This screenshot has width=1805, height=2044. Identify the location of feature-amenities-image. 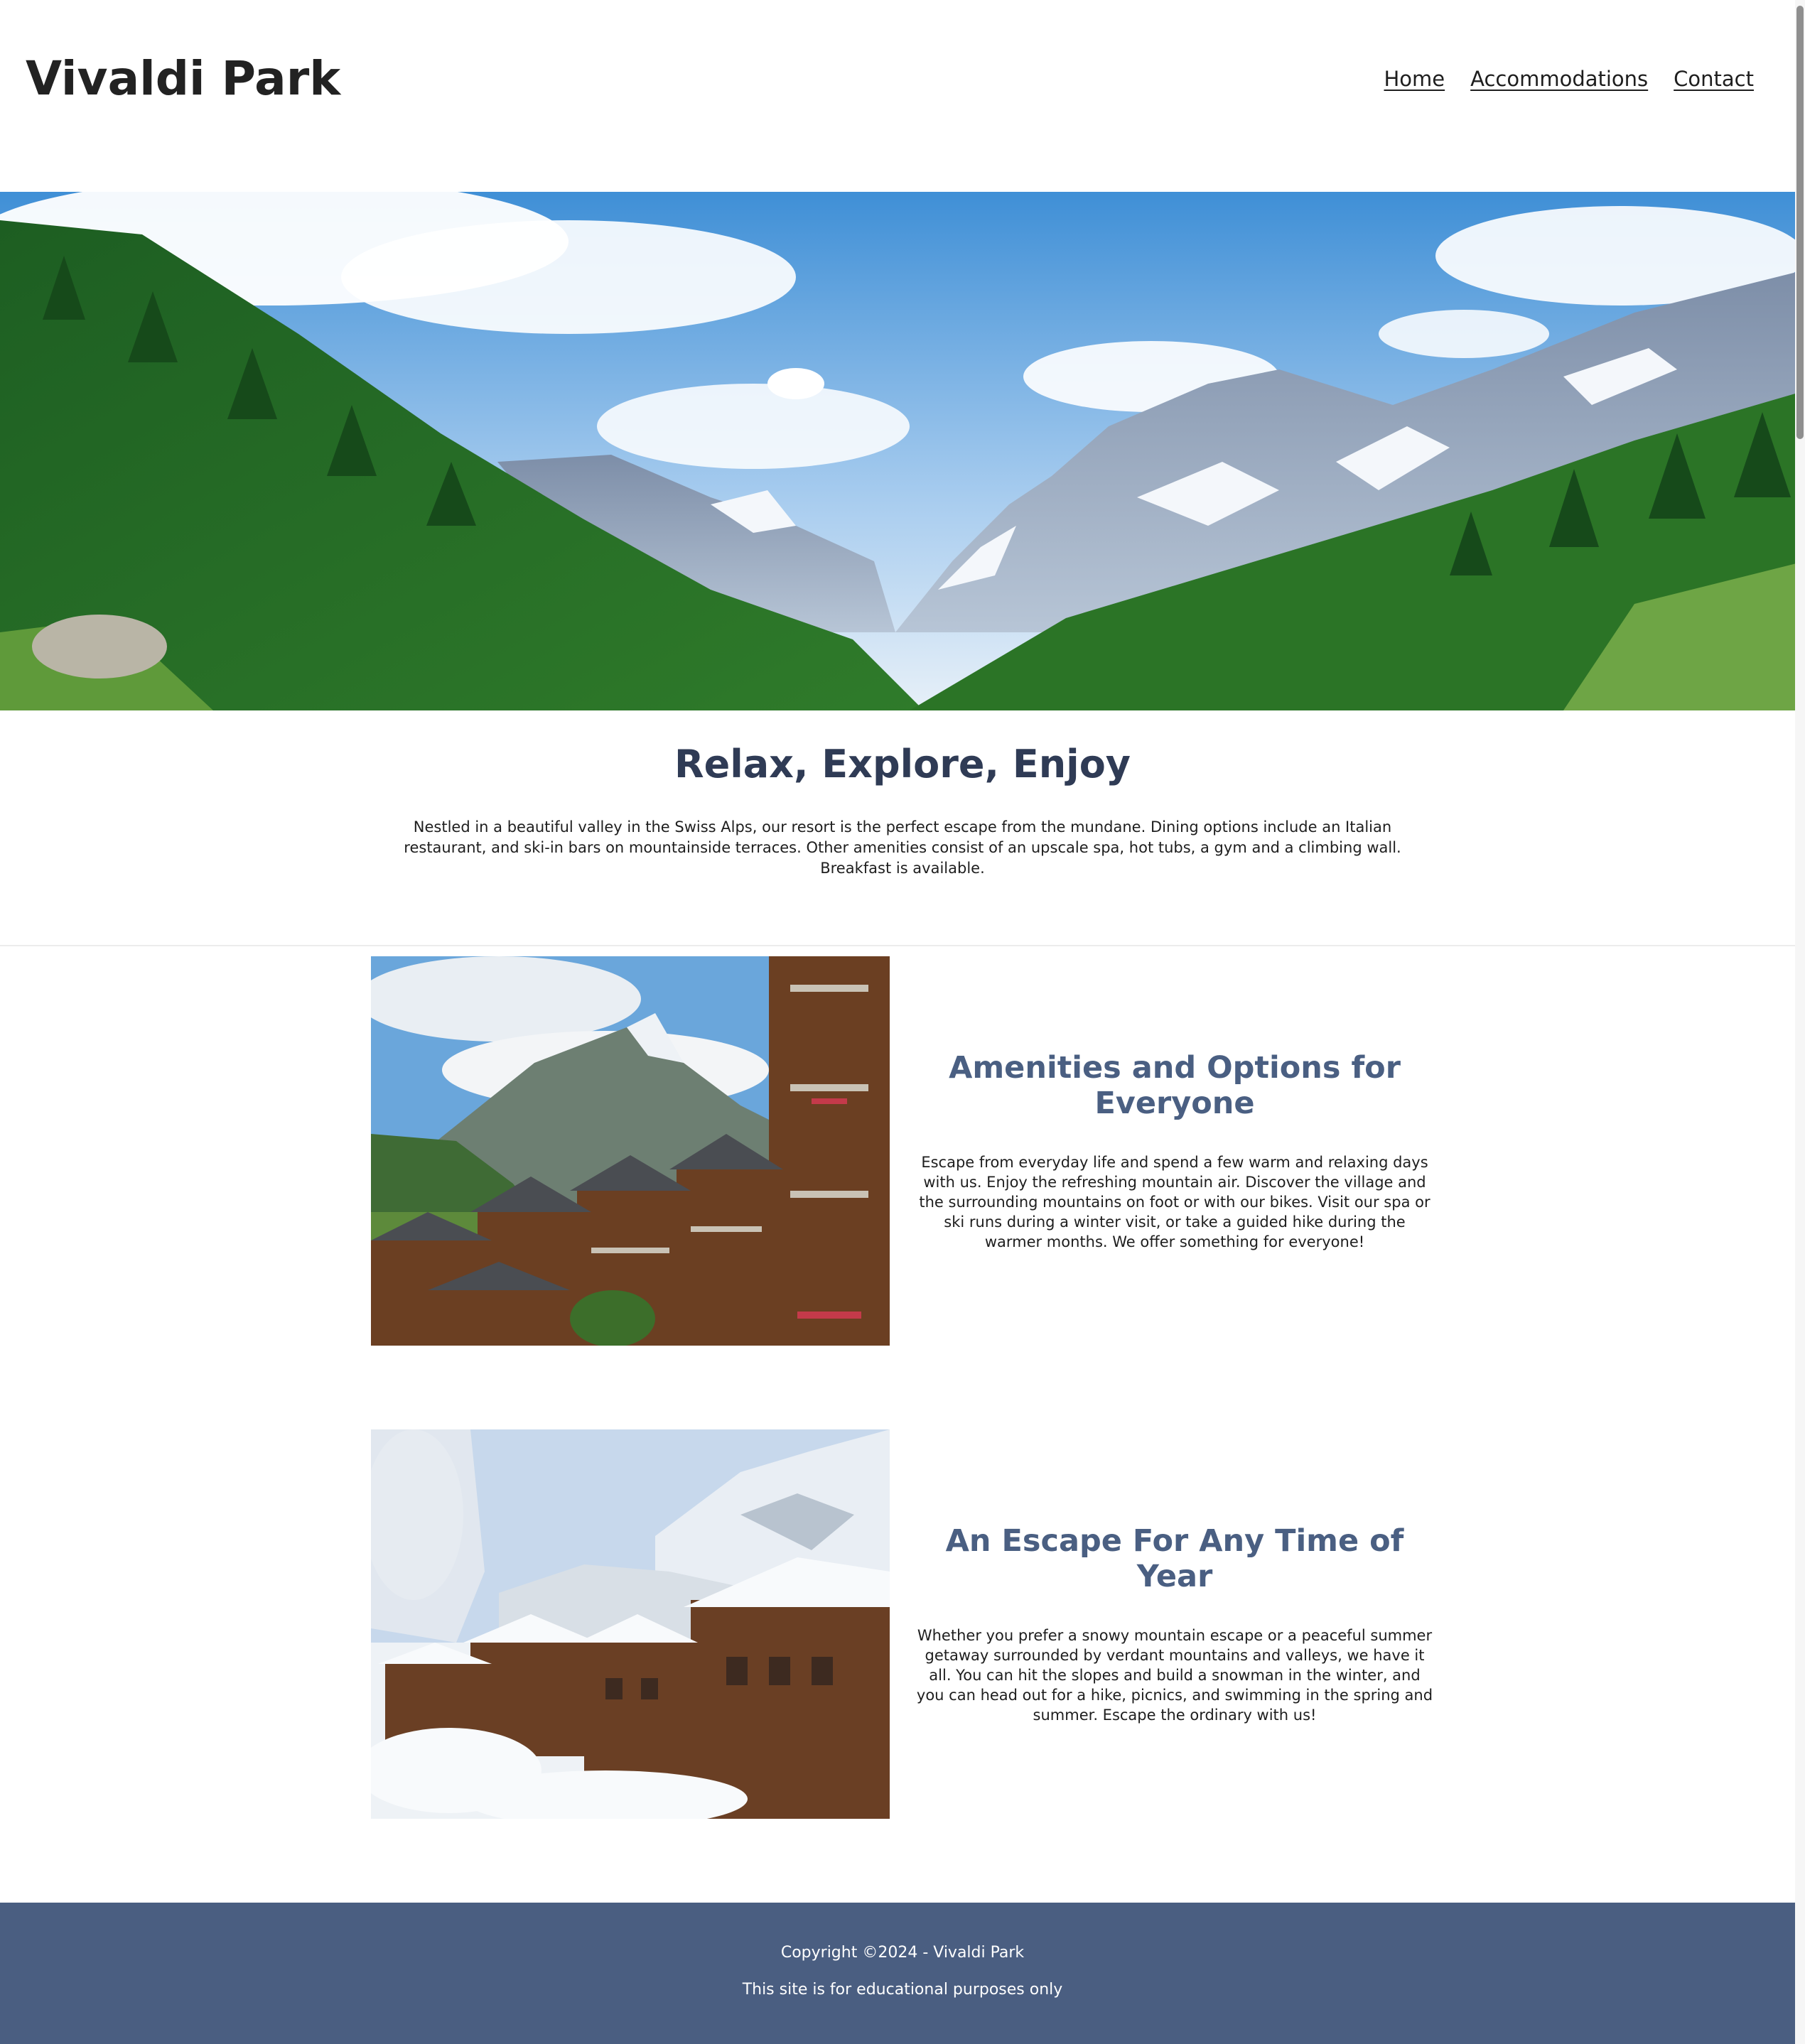
(630, 1151).